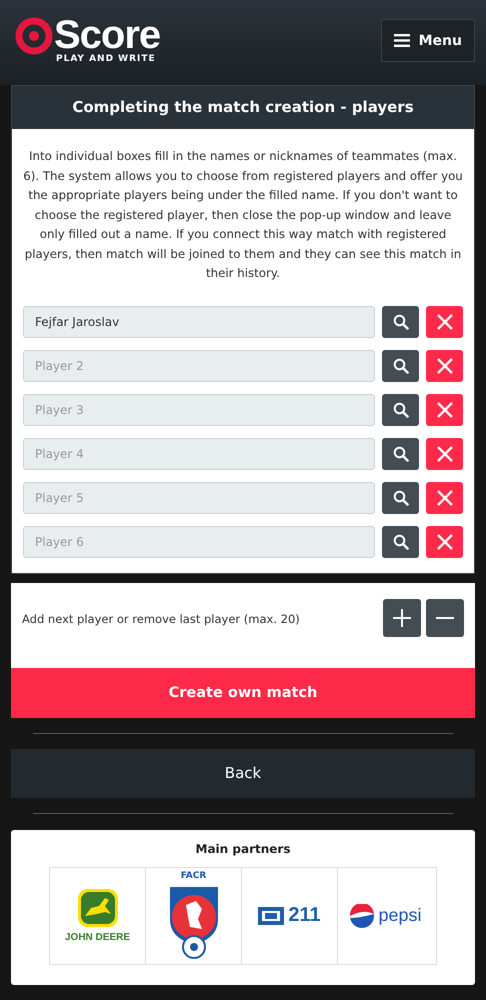  I want to click on add-button, so click(402, 617).